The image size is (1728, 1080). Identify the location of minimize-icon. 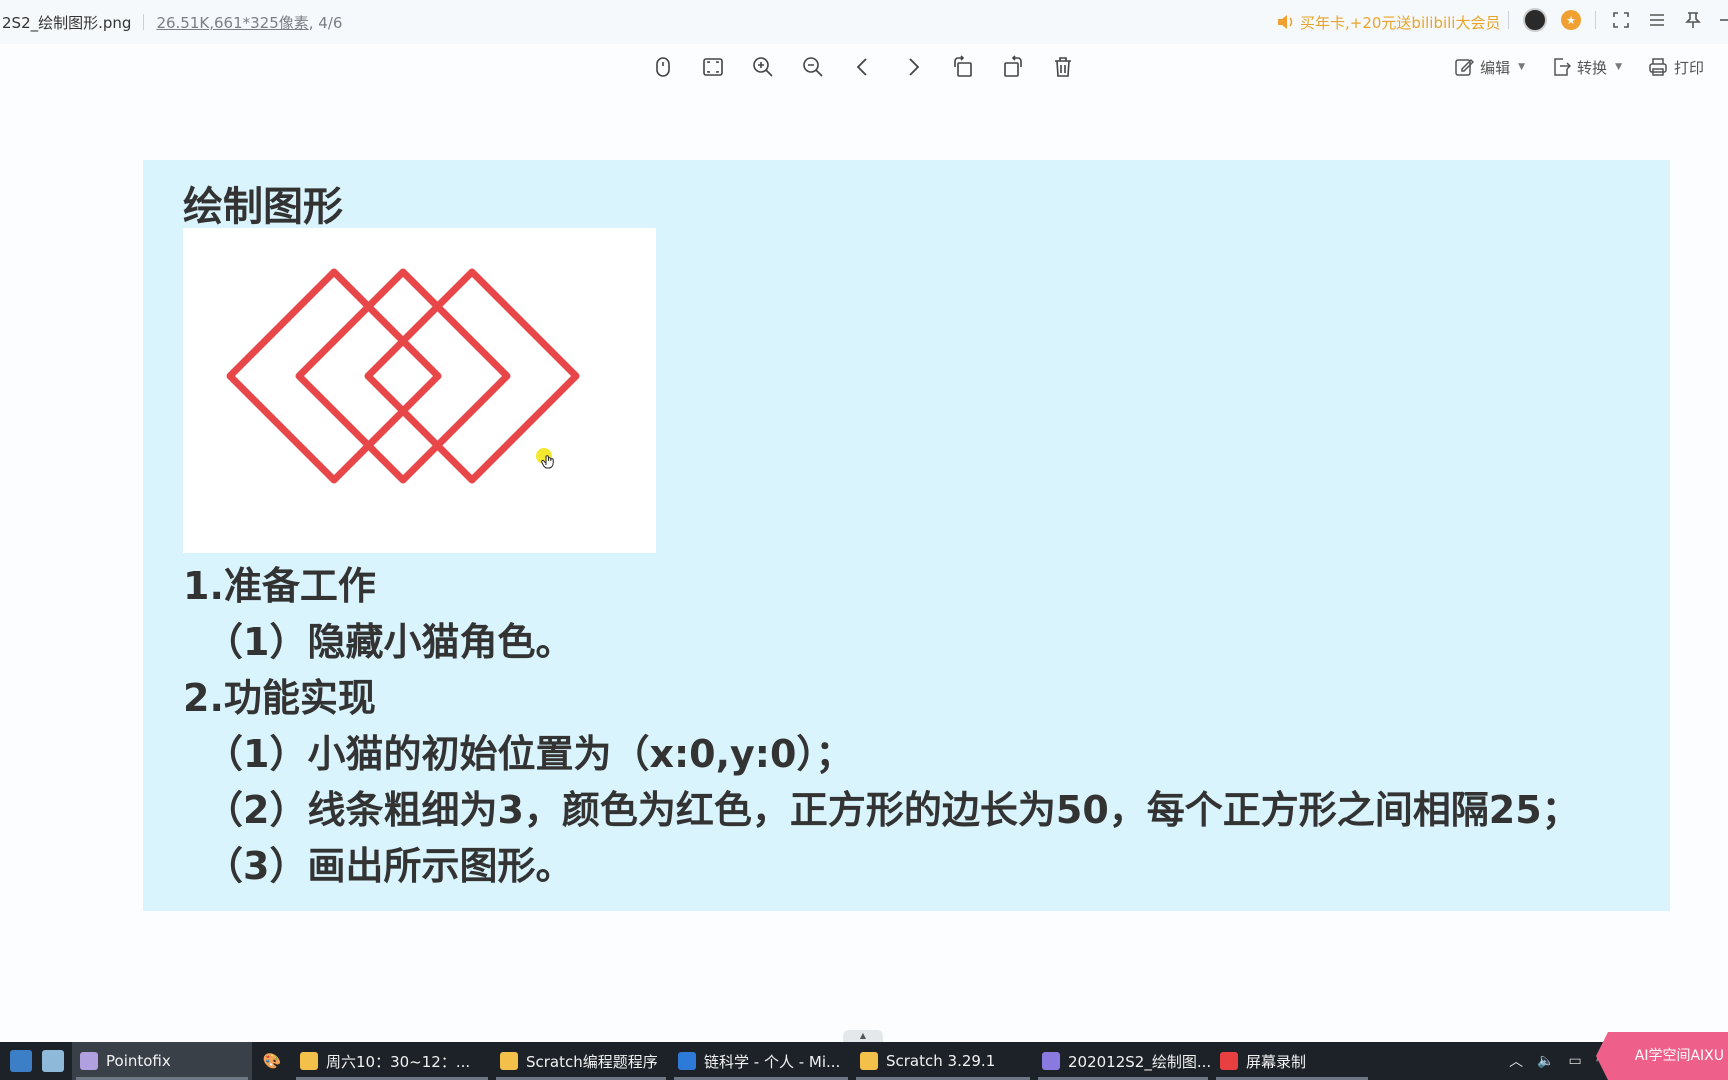
(1723, 20).